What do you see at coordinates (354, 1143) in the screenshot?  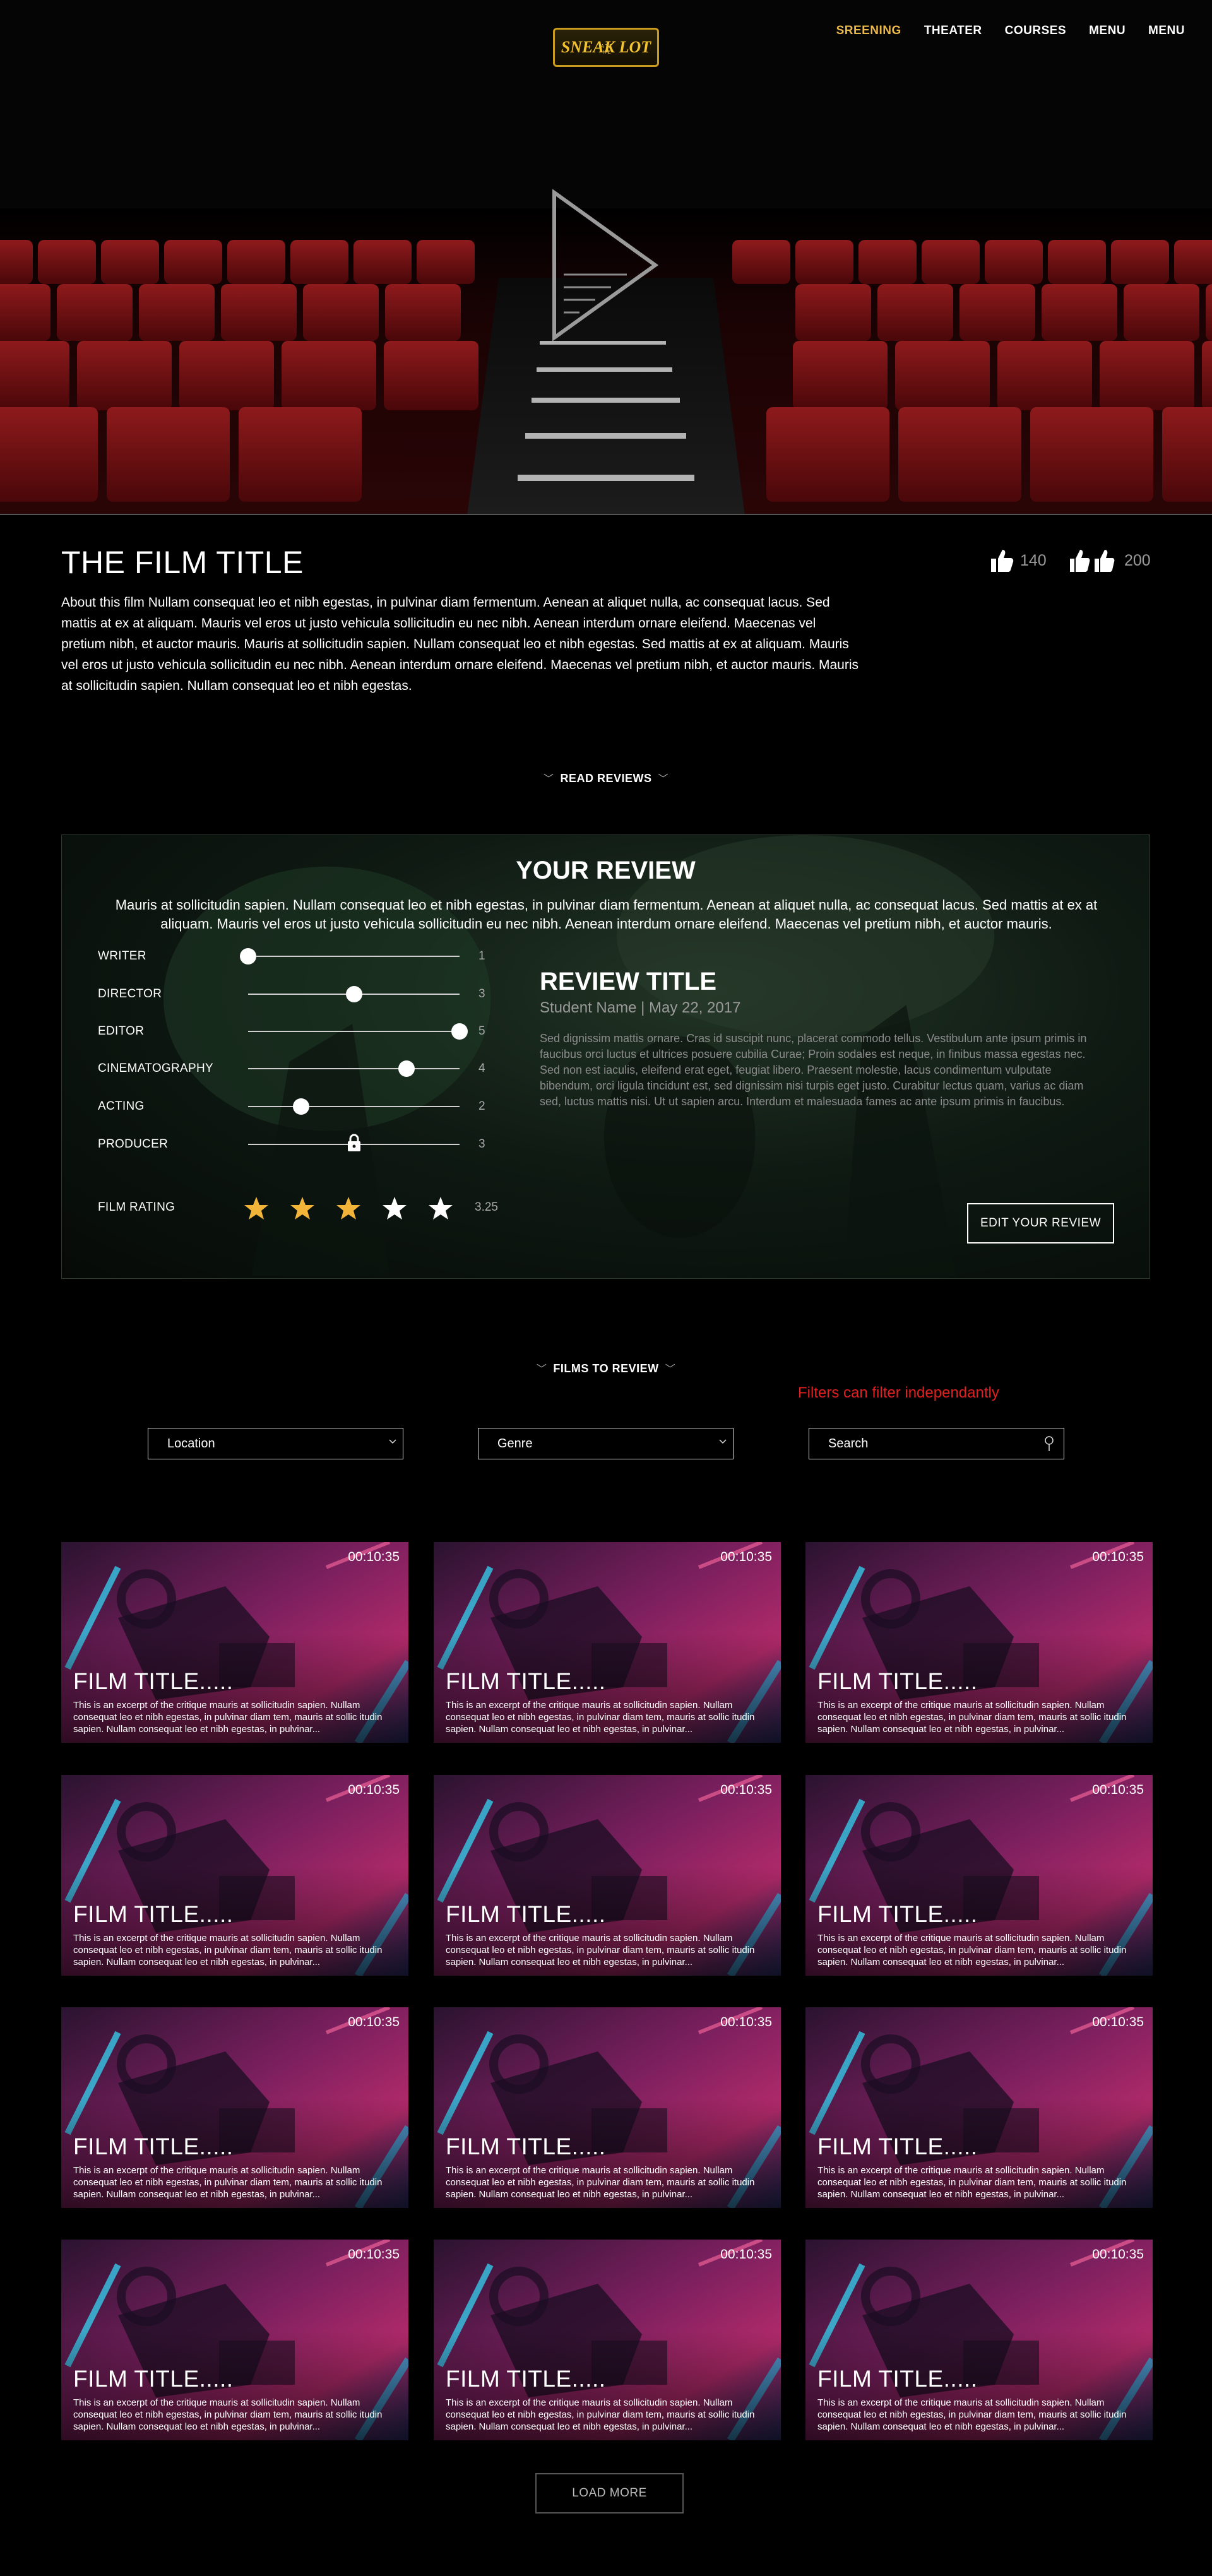 I see `lock-icon` at bounding box center [354, 1143].